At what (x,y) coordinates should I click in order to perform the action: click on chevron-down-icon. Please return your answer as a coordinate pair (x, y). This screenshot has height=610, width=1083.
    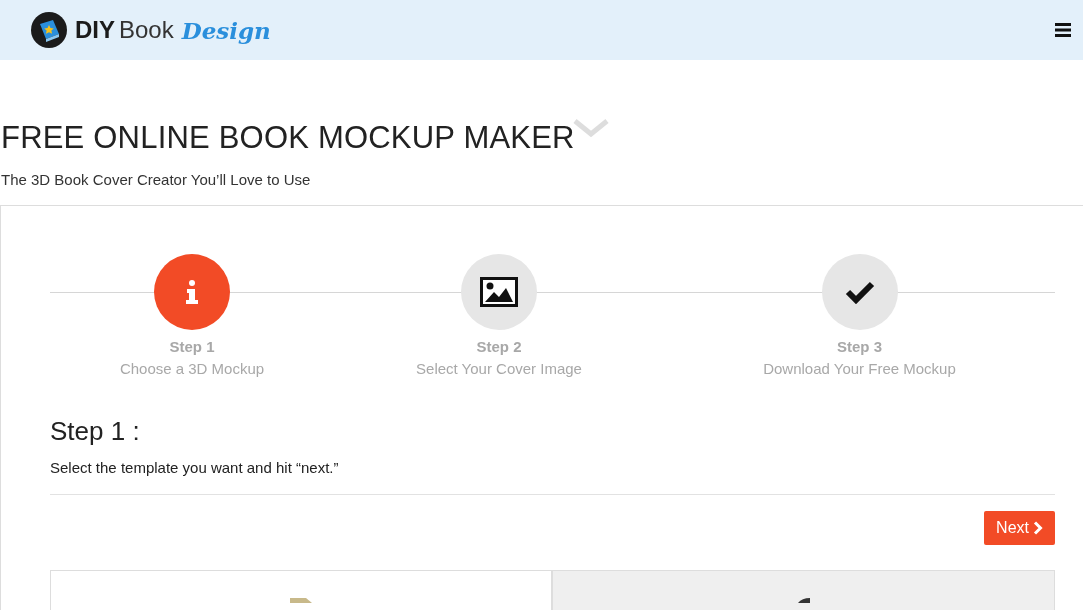
    Looking at the image, I should click on (590, 128).